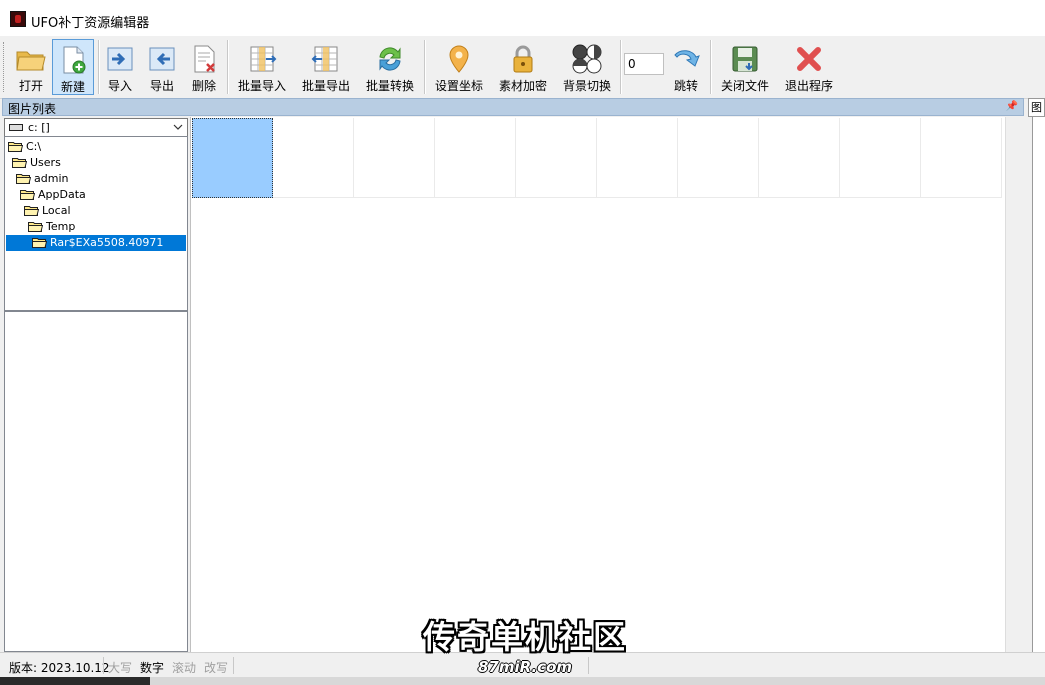 The height and width of the screenshot is (685, 1045). What do you see at coordinates (178, 127) in the screenshot?
I see `chevron-down-icon` at bounding box center [178, 127].